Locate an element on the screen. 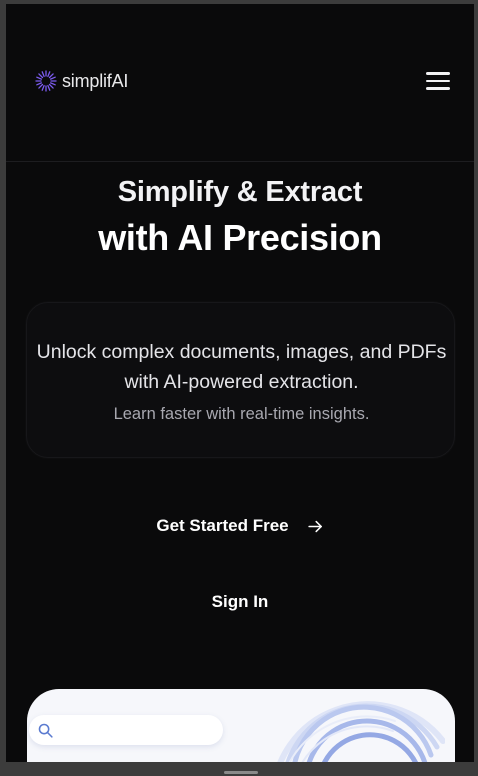 The image size is (478, 776). menu-bar-top is located at coordinates (438, 73).